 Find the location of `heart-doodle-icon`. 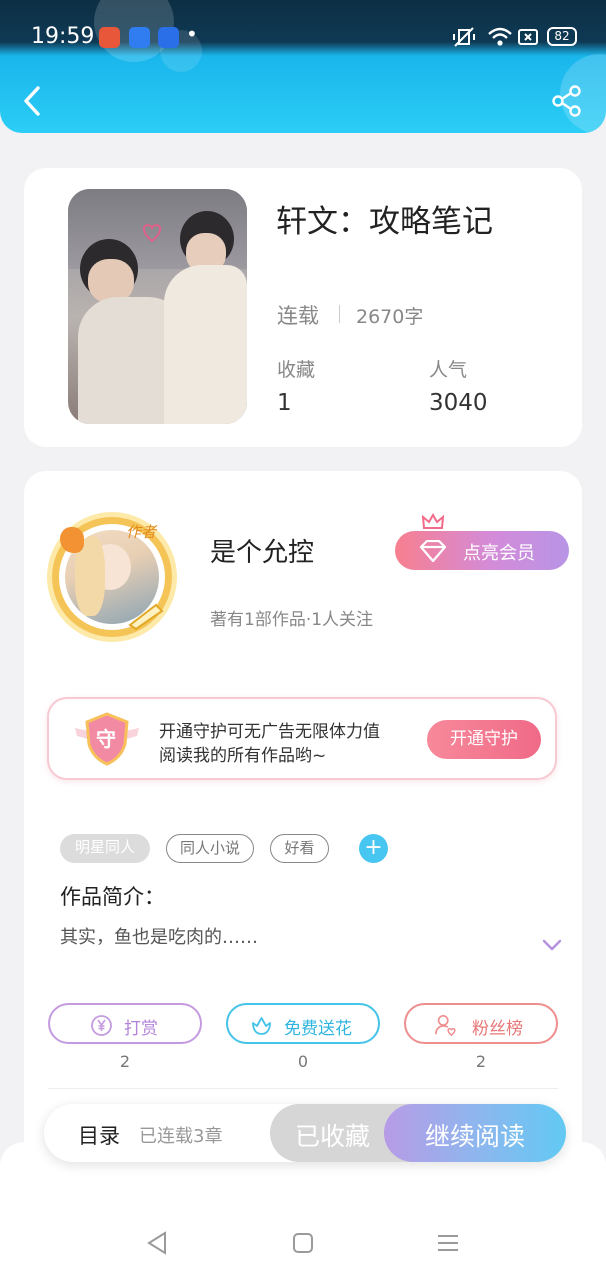

heart-doodle-icon is located at coordinates (152, 233).